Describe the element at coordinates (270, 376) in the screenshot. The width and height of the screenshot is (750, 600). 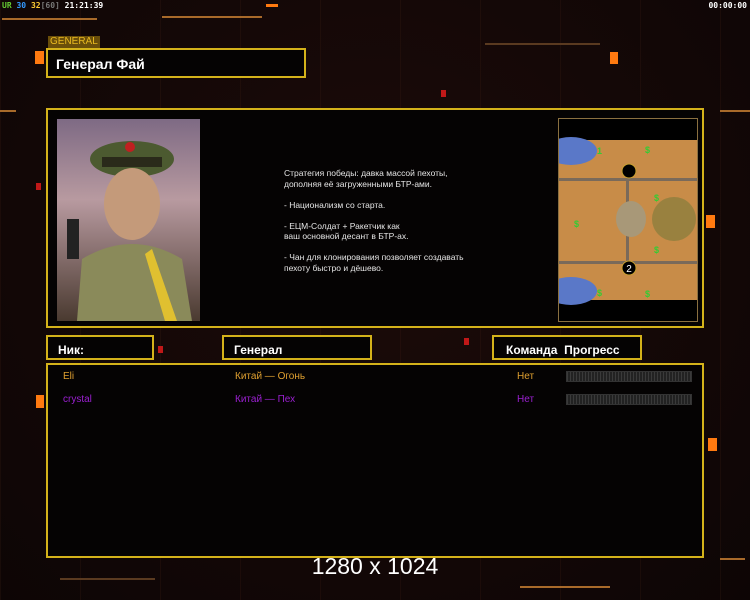
I see `player-general: Китай — Огонь` at that location.